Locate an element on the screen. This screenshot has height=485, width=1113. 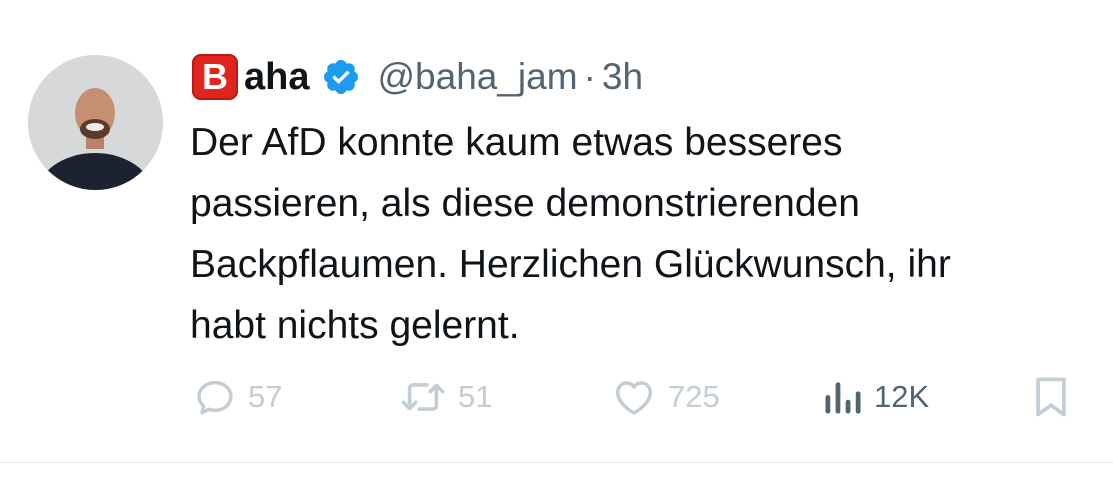
avatar-photo is located at coordinates (95, 122).